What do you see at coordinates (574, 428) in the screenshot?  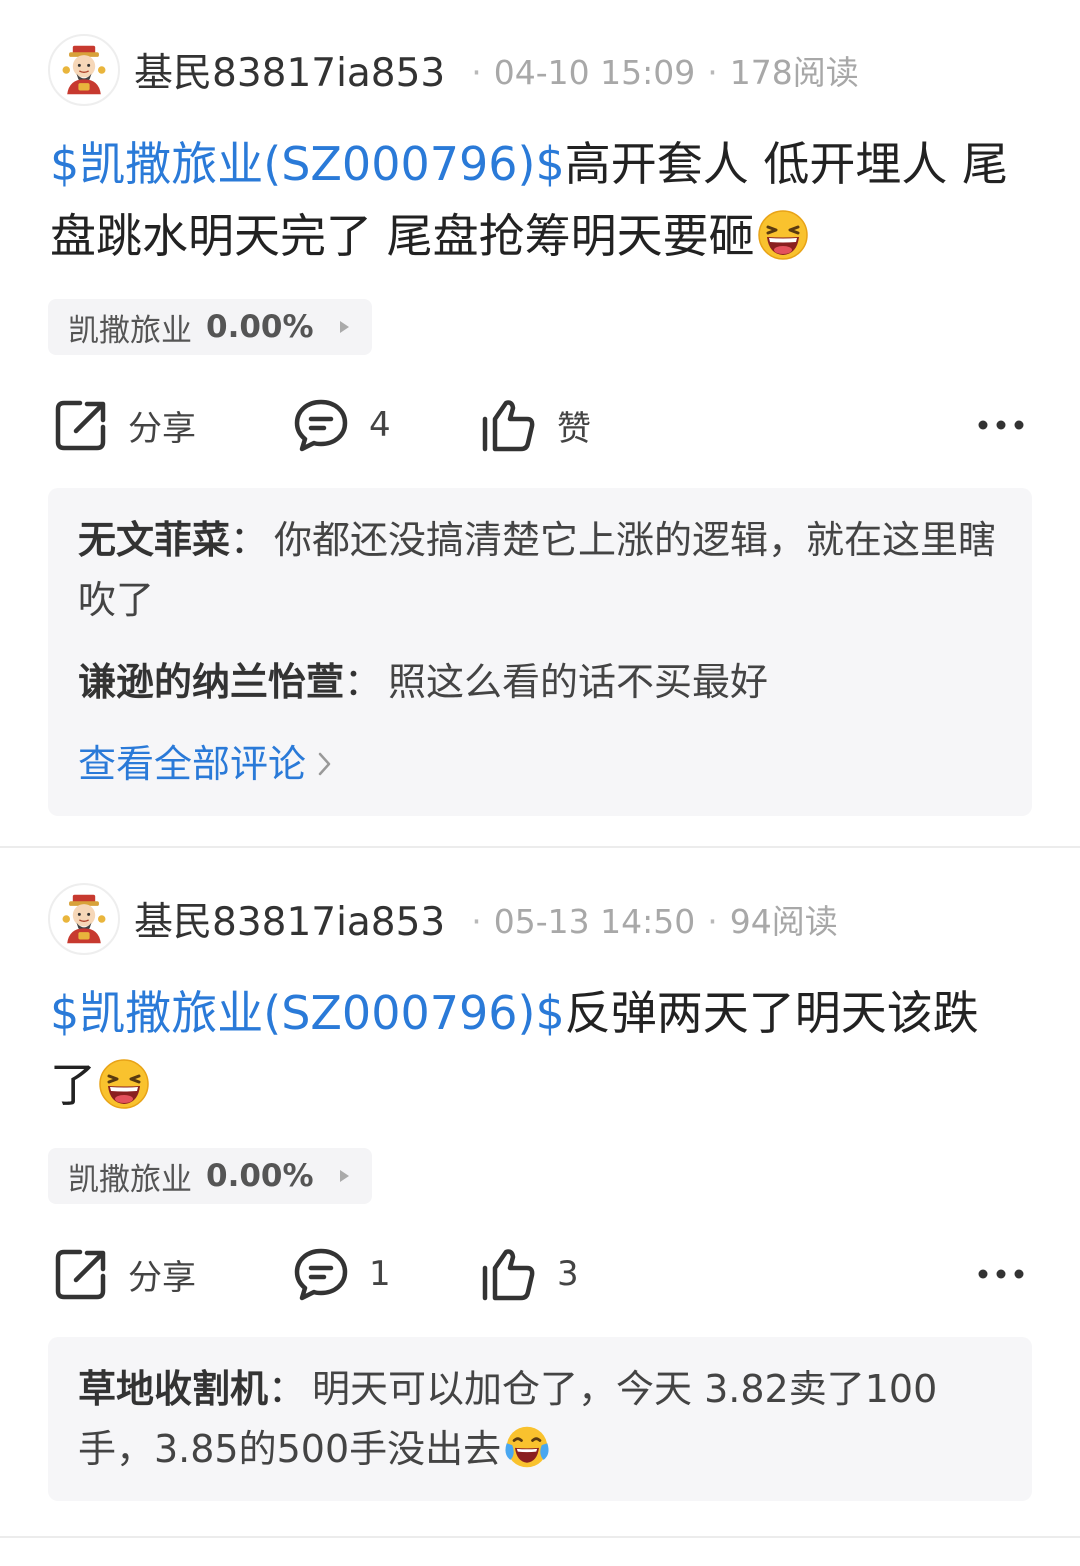 I see `like-label: 赞` at bounding box center [574, 428].